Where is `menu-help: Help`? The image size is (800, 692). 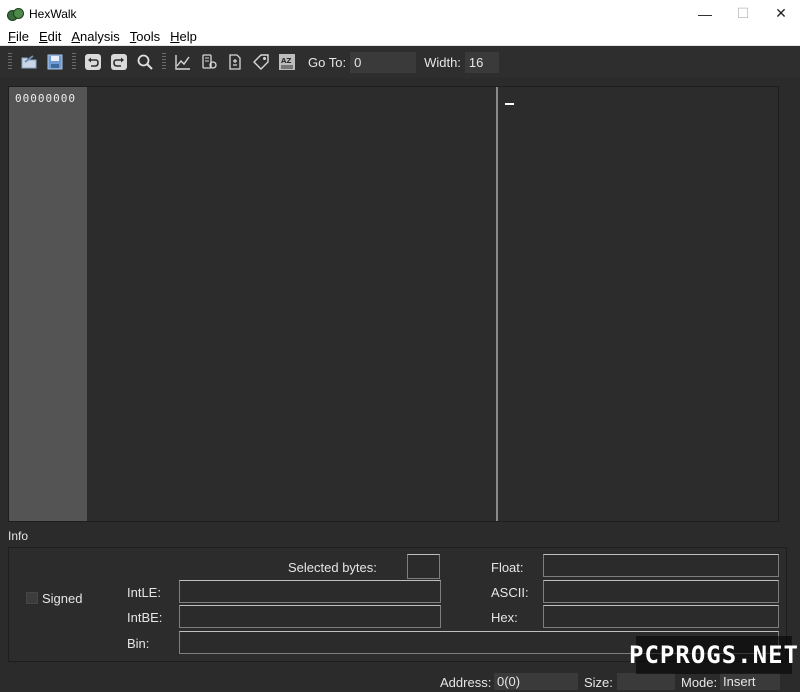 menu-help: Help is located at coordinates (183, 36).